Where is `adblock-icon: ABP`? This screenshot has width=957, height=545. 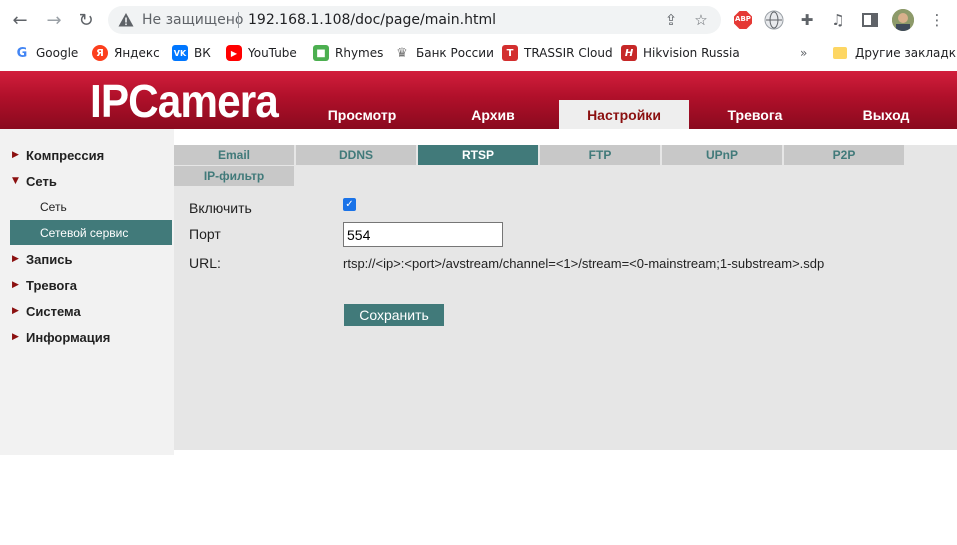 adblock-icon: ABP is located at coordinates (743, 20).